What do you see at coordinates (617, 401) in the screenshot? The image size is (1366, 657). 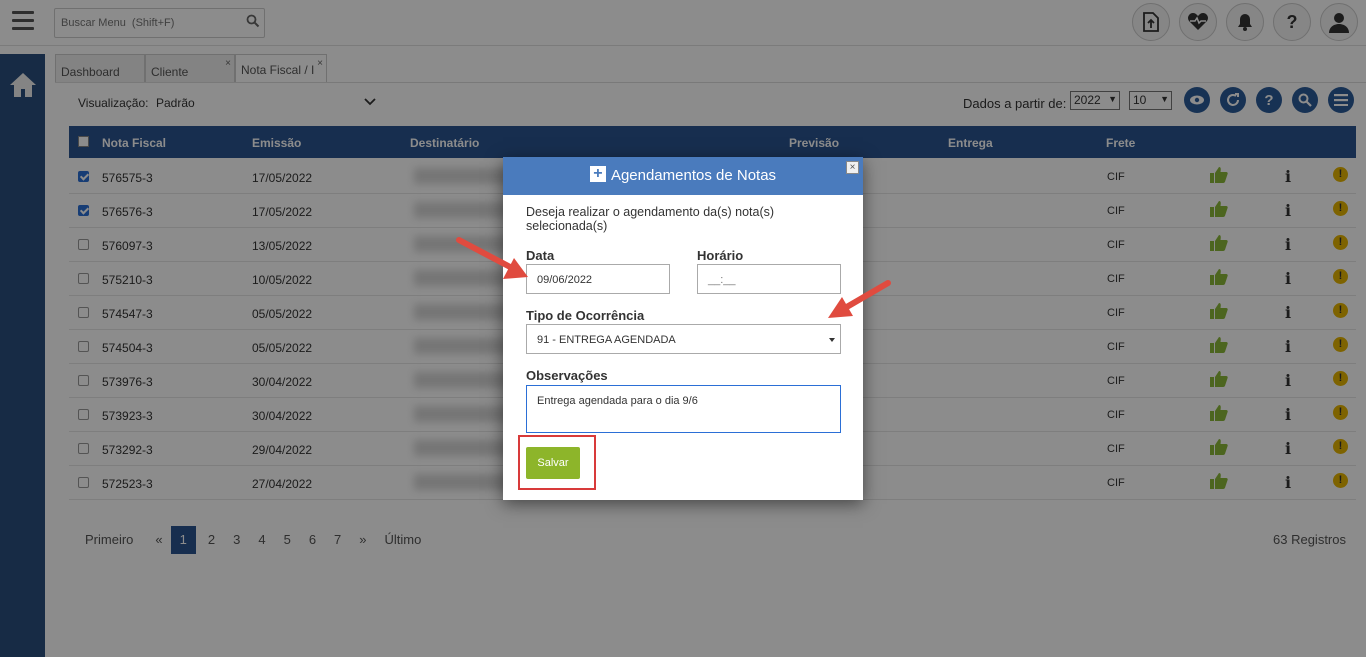 I see `observacoes-value: Entrega agendada para o dia 9/6` at bounding box center [617, 401].